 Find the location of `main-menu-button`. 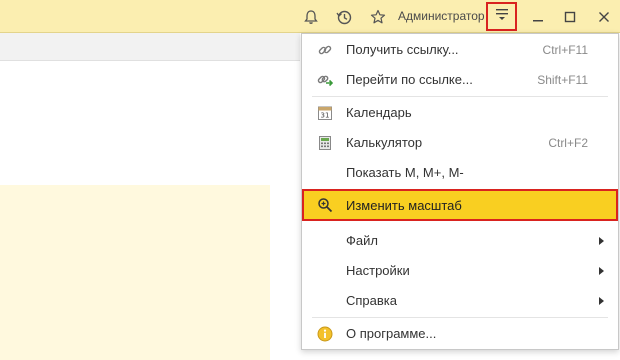

main-menu-button is located at coordinates (501, 16).